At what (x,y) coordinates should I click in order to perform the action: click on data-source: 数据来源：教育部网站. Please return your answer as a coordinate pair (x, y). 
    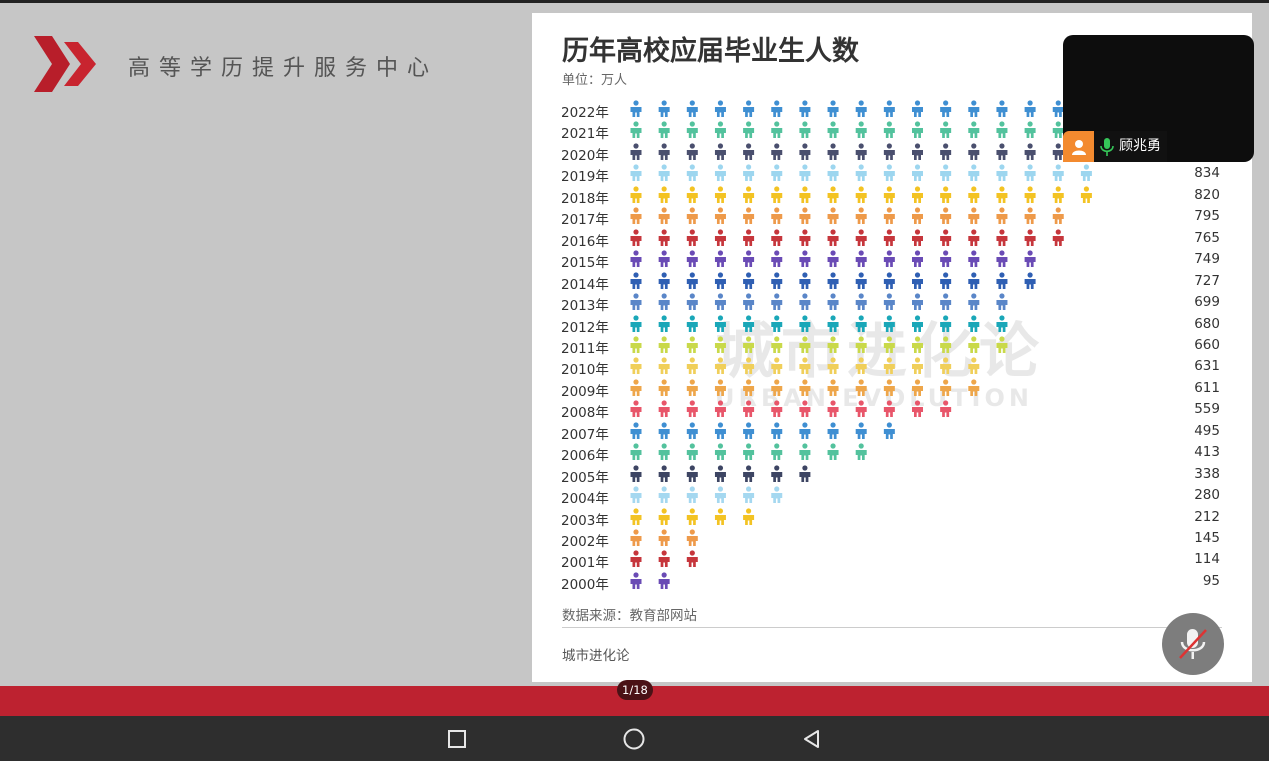
    Looking at the image, I should click on (629, 616).